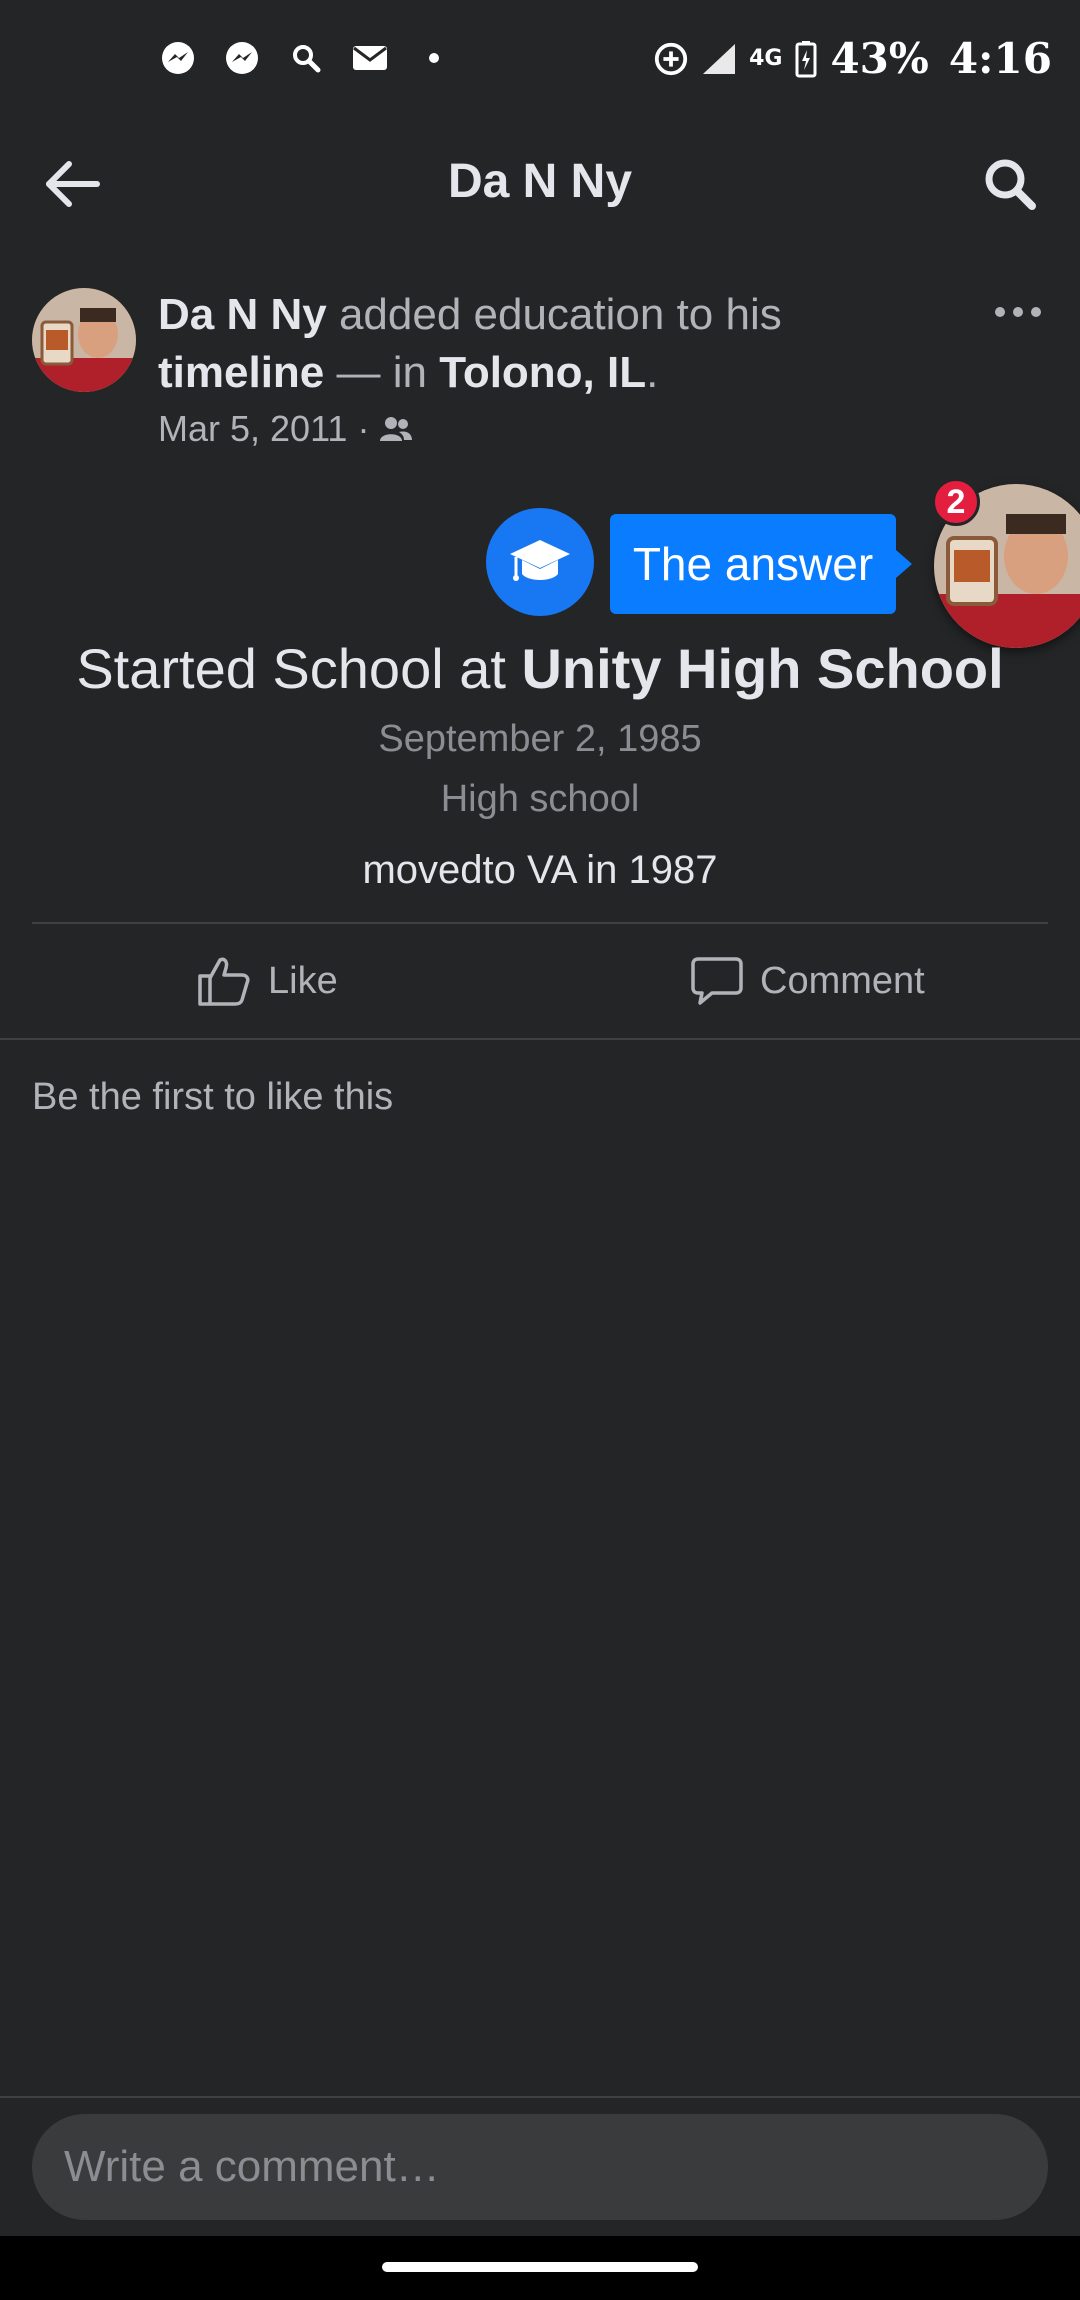 Image resolution: width=1080 pixels, height=2300 pixels. I want to click on like-label: Like, so click(303, 980).